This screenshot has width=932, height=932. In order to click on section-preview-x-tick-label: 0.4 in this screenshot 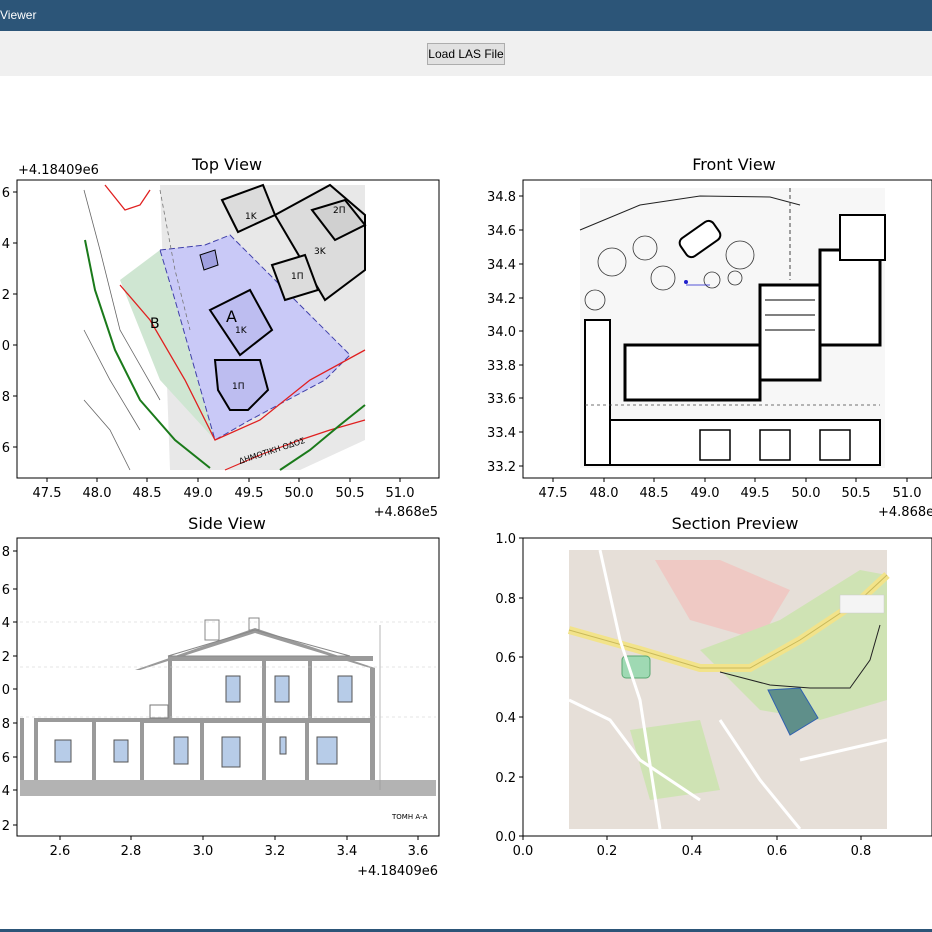, I will do `click(692, 851)`.